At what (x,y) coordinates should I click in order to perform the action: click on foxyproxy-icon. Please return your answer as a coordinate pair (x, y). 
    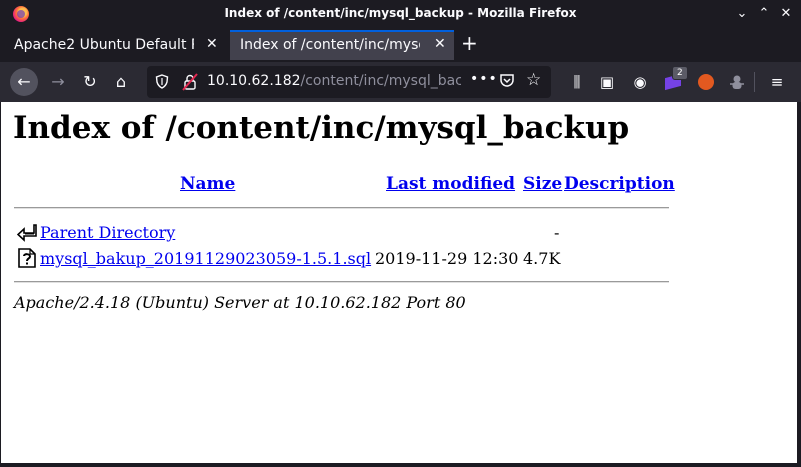
    Looking at the image, I should click on (706, 82).